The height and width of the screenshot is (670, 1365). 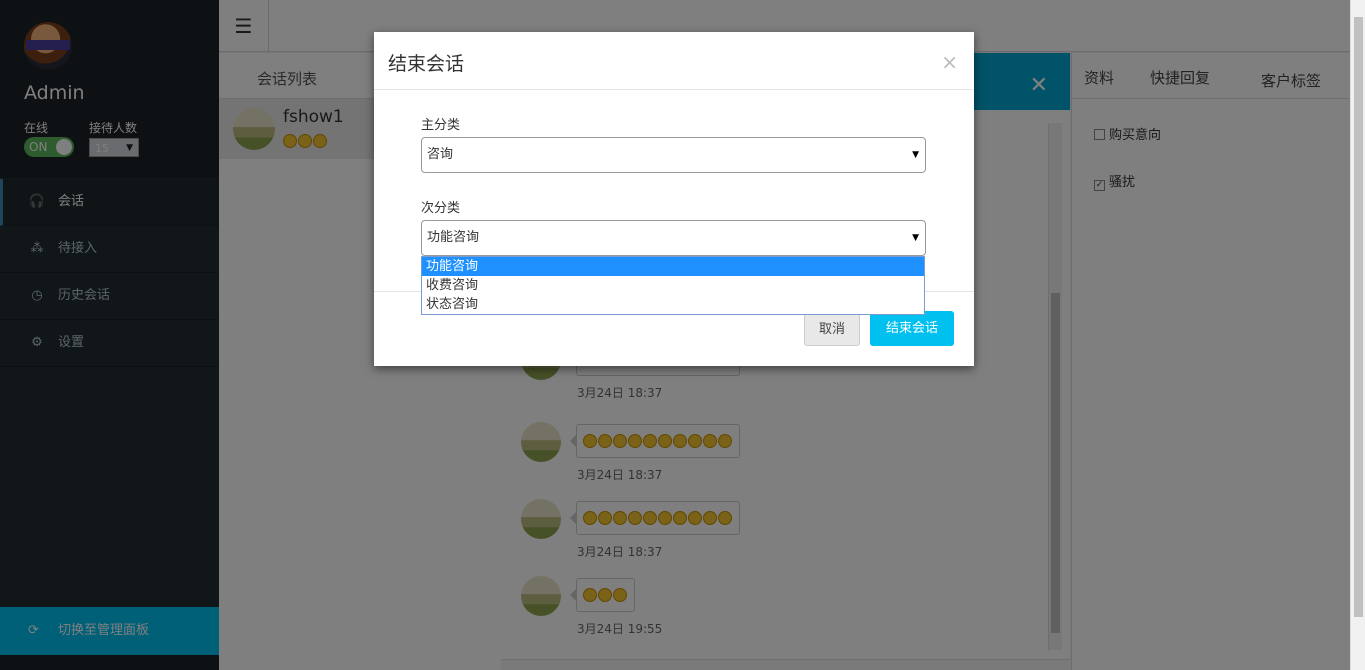 What do you see at coordinates (440, 154) in the screenshot?
I see `primary-category-value: 咨询` at bounding box center [440, 154].